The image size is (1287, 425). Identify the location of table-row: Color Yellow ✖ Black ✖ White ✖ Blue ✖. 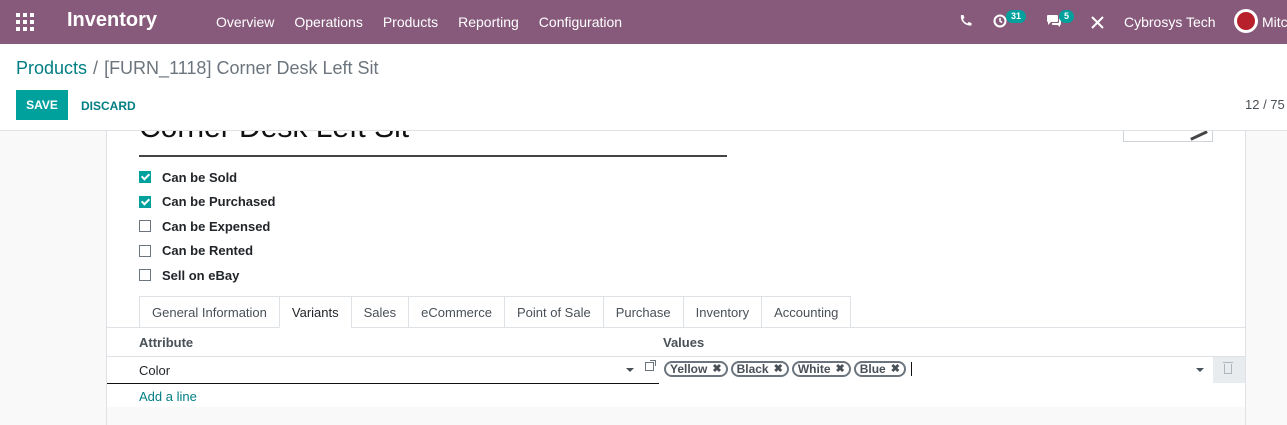
(676, 370).